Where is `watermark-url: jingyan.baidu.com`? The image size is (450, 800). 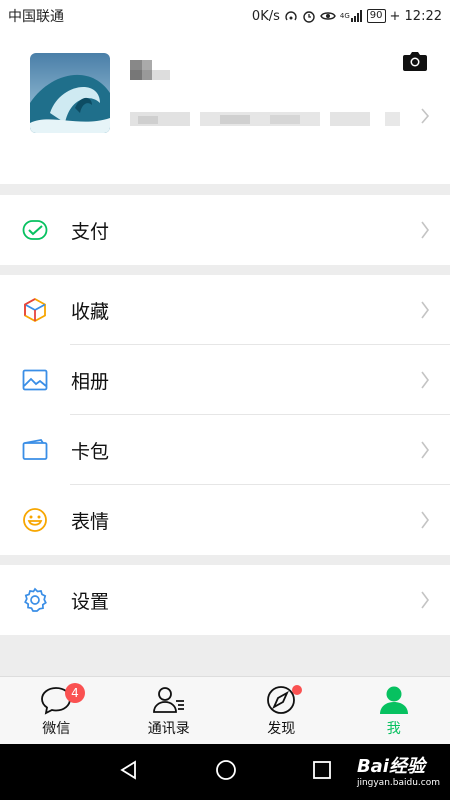
watermark-url: jingyan.baidu.com is located at coordinates (398, 783).